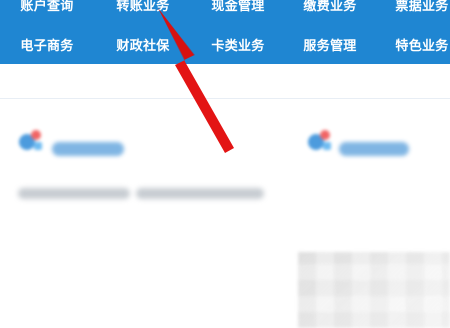  I want to click on nav-item-payment-service: 缴费业务, so click(330, 16).